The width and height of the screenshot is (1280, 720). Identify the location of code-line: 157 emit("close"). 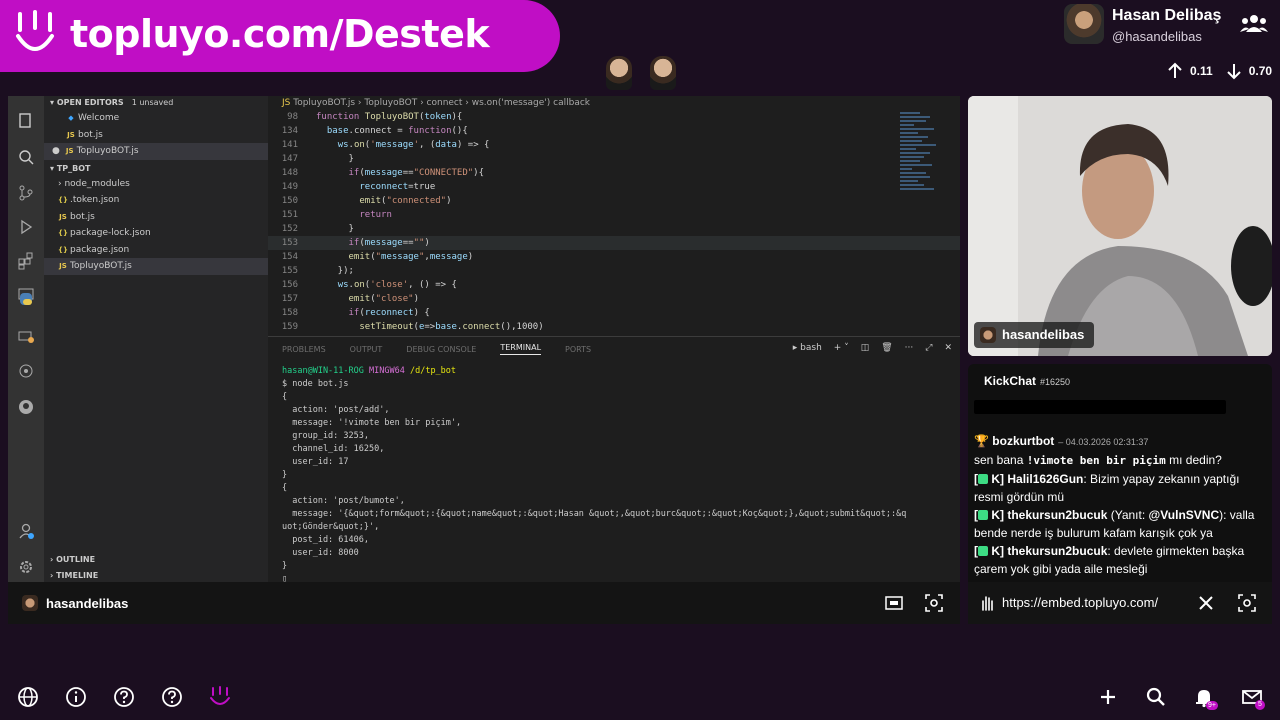
(614, 299).